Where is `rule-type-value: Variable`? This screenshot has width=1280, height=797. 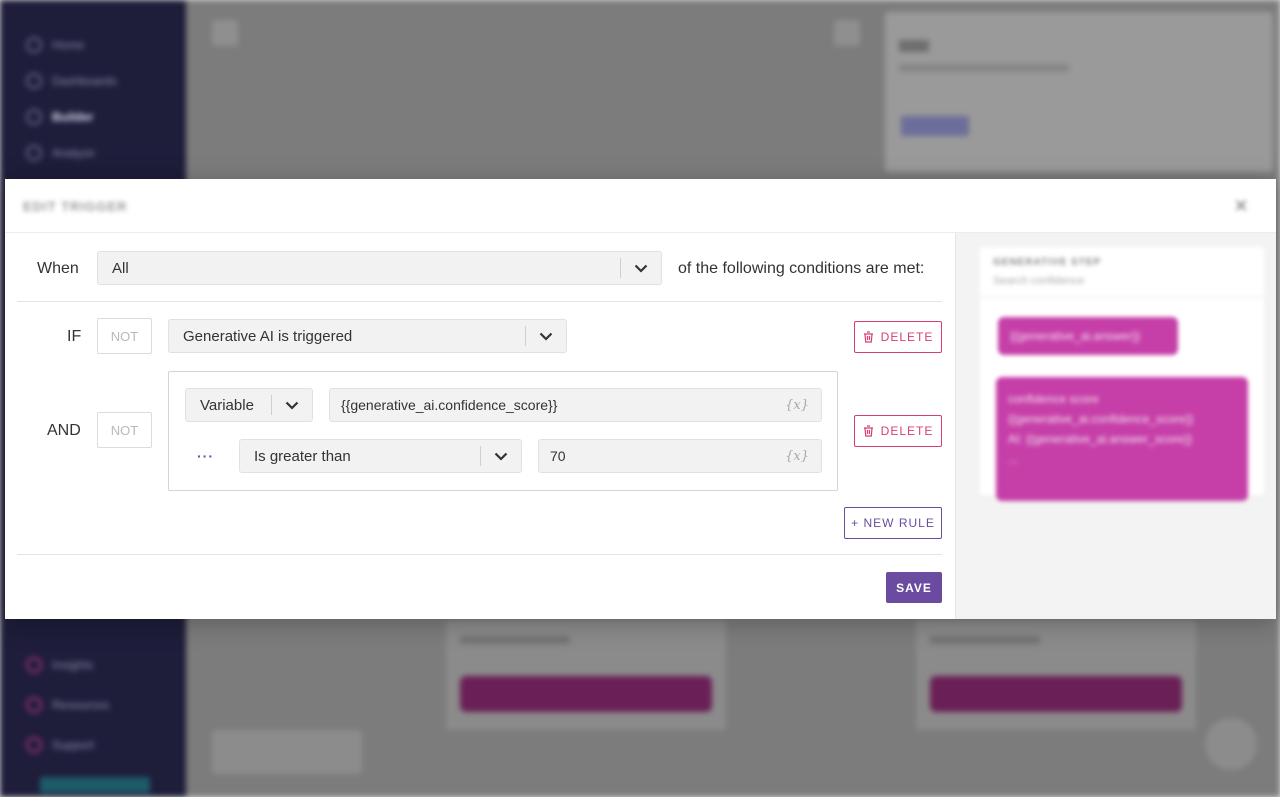
rule-type-value: Variable is located at coordinates (227, 405).